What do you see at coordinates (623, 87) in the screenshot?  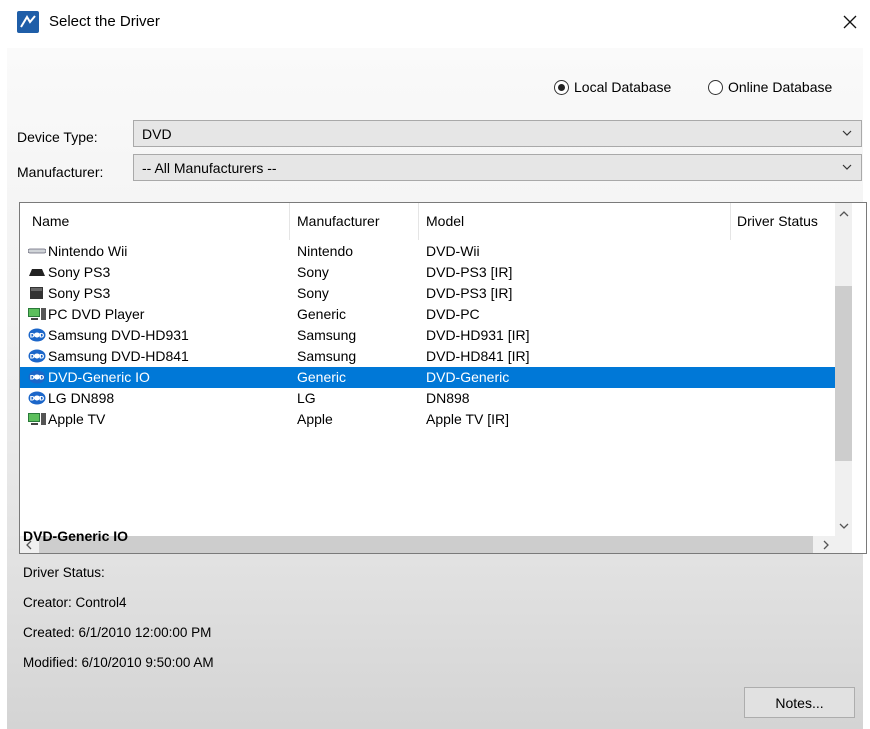 I see `local-database-label: Local Database` at bounding box center [623, 87].